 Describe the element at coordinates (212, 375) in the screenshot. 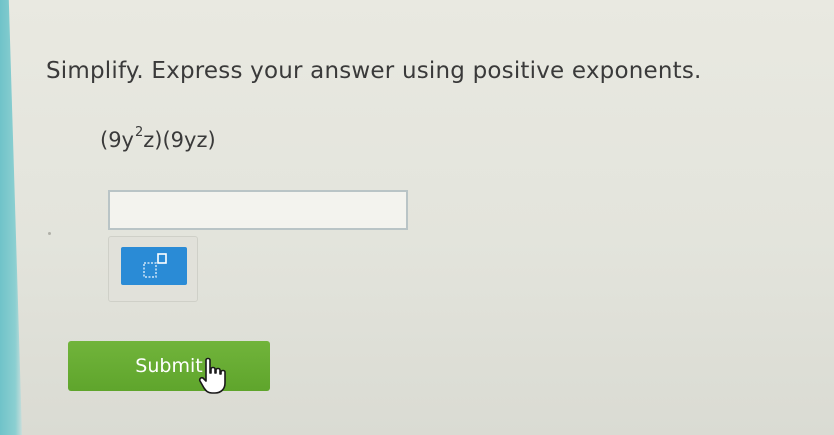

I see `hand-pointer-icon` at that location.